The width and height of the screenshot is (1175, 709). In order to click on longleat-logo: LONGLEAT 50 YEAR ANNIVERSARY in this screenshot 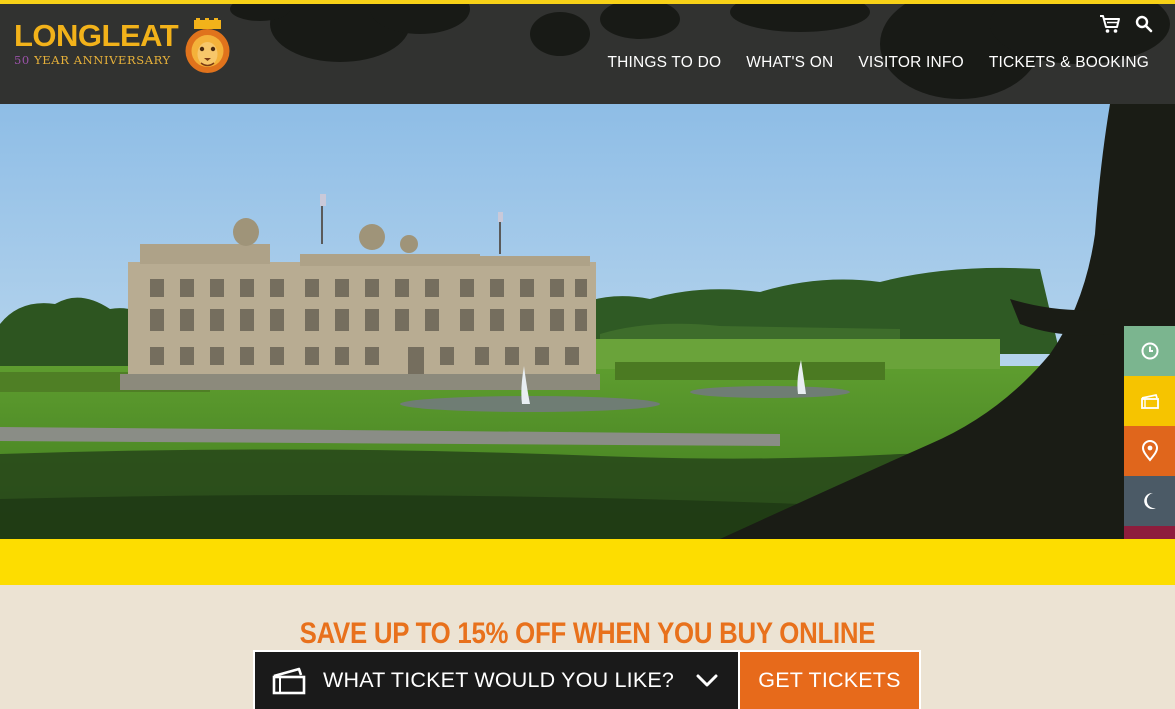, I will do `click(96, 43)`.